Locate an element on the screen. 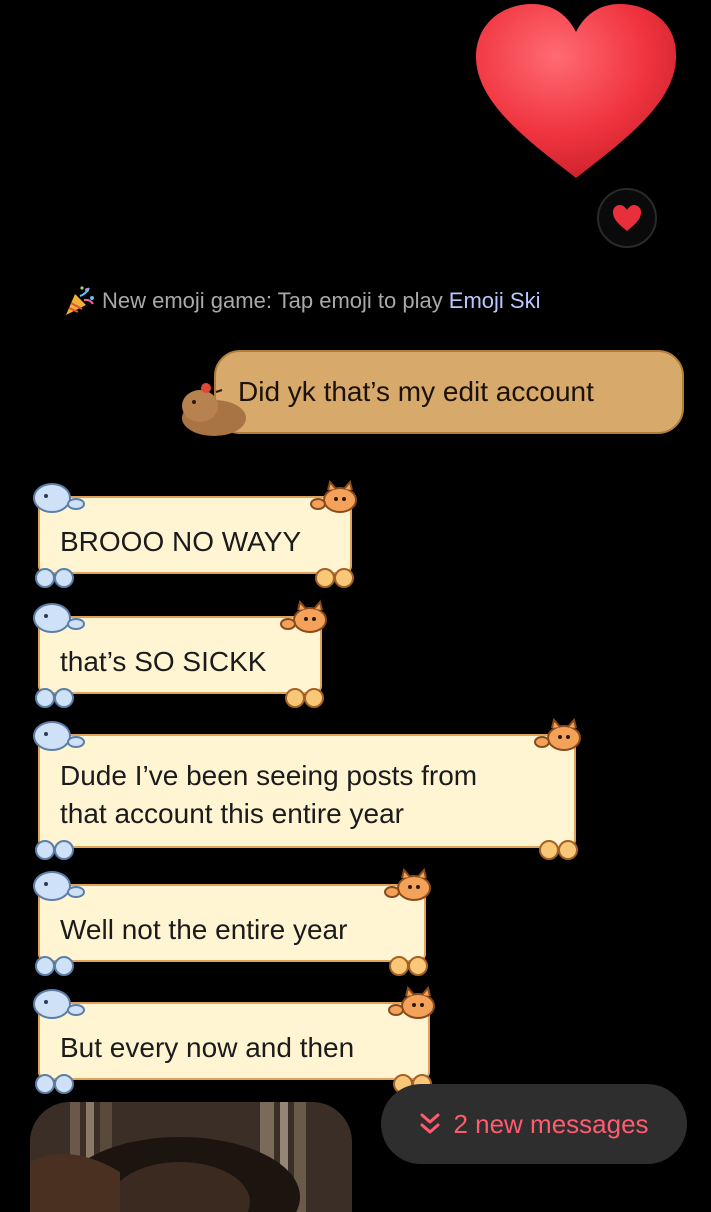 The width and height of the screenshot is (711, 1212). received-message-text: But every now and then is located at coordinates (207, 1047).